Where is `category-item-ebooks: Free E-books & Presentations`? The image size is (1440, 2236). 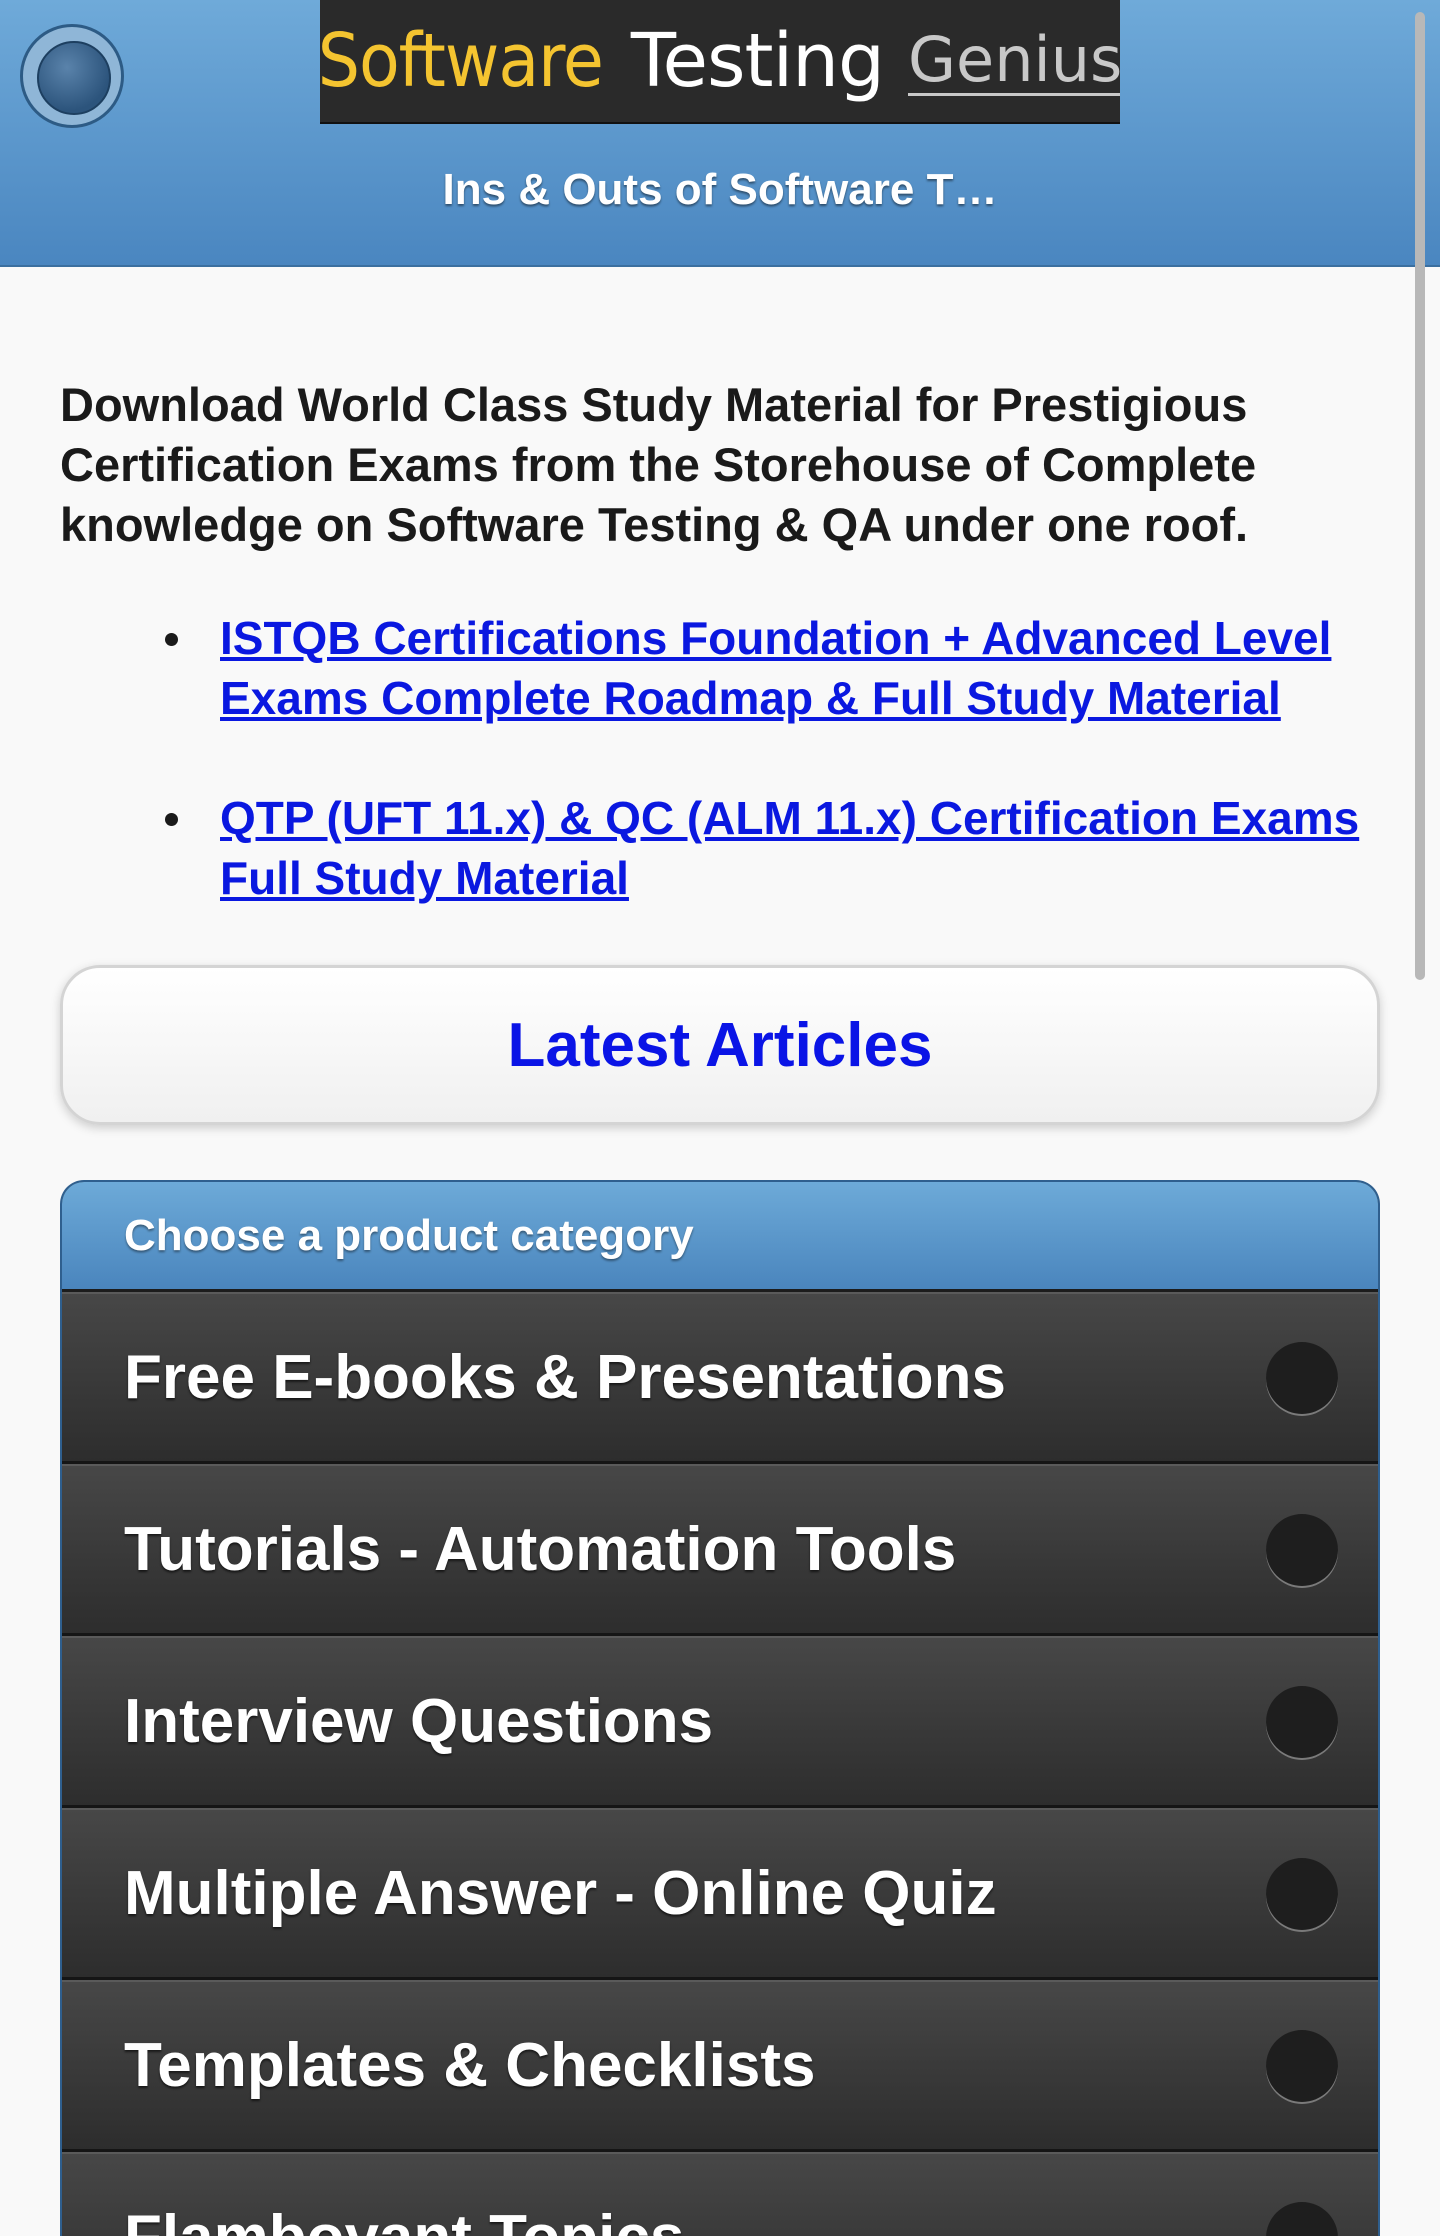
category-item-ebooks: Free E-books & Presentations is located at coordinates (720, 1378).